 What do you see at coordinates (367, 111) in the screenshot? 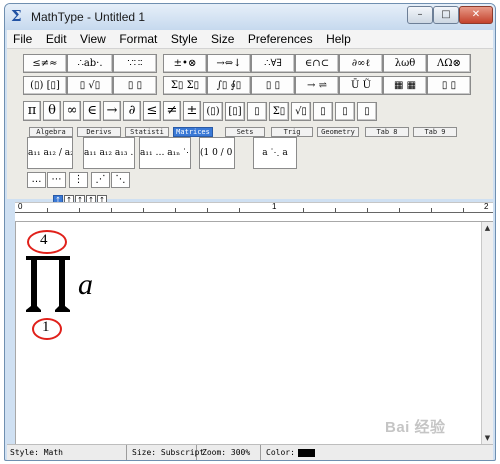
I see `sub-superscript-button: ▯` at bounding box center [367, 111].